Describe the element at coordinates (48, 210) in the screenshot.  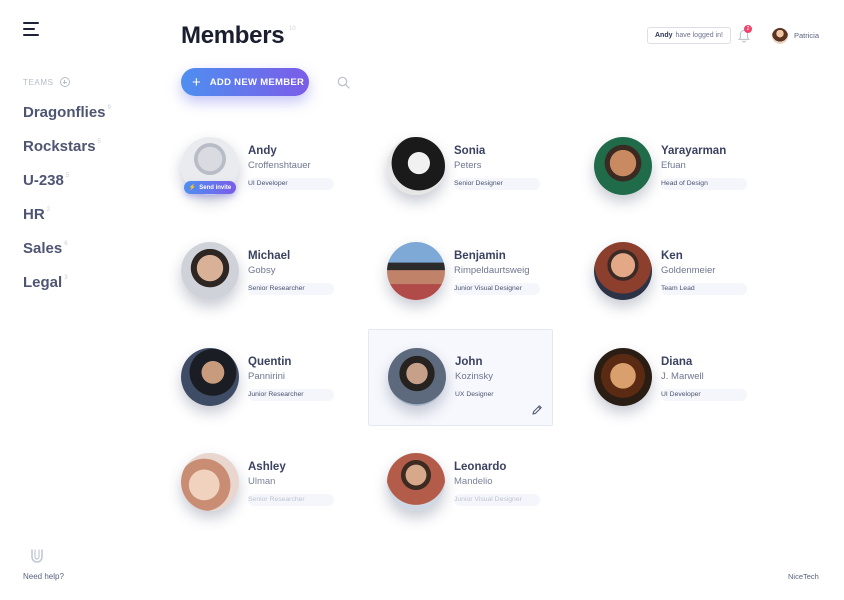
I see `team-count: 2` at that location.